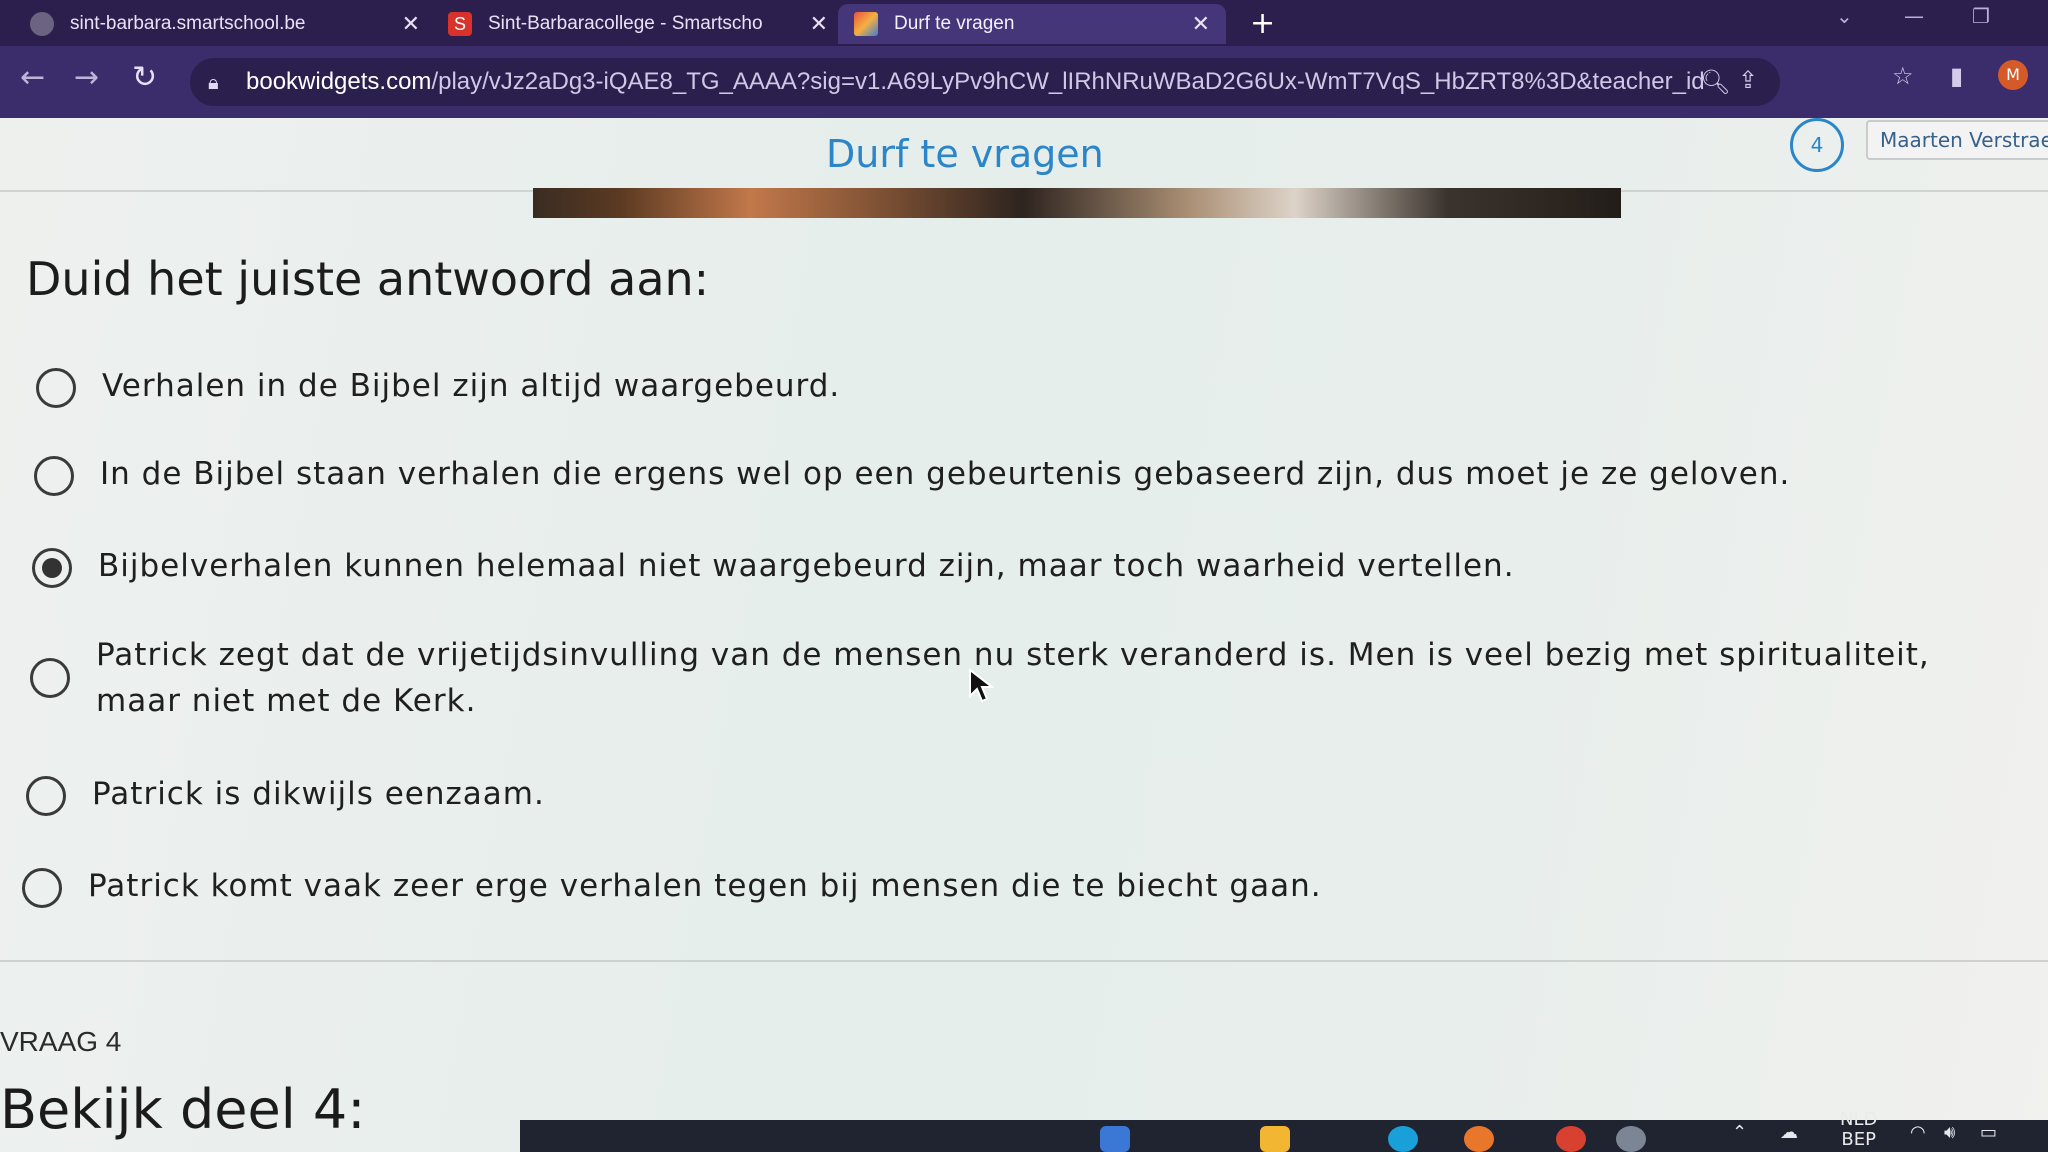  I want to click on tab-title: Durf te vragen, so click(954, 23).